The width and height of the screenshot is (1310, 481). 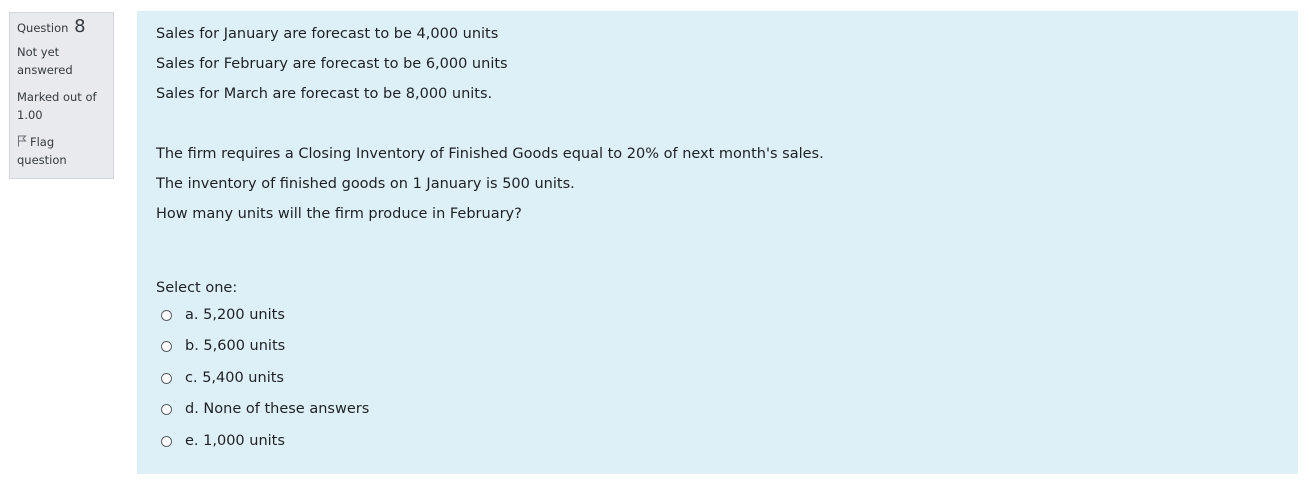 What do you see at coordinates (277, 409) in the screenshot?
I see `answer-label: d. None of these answers` at bounding box center [277, 409].